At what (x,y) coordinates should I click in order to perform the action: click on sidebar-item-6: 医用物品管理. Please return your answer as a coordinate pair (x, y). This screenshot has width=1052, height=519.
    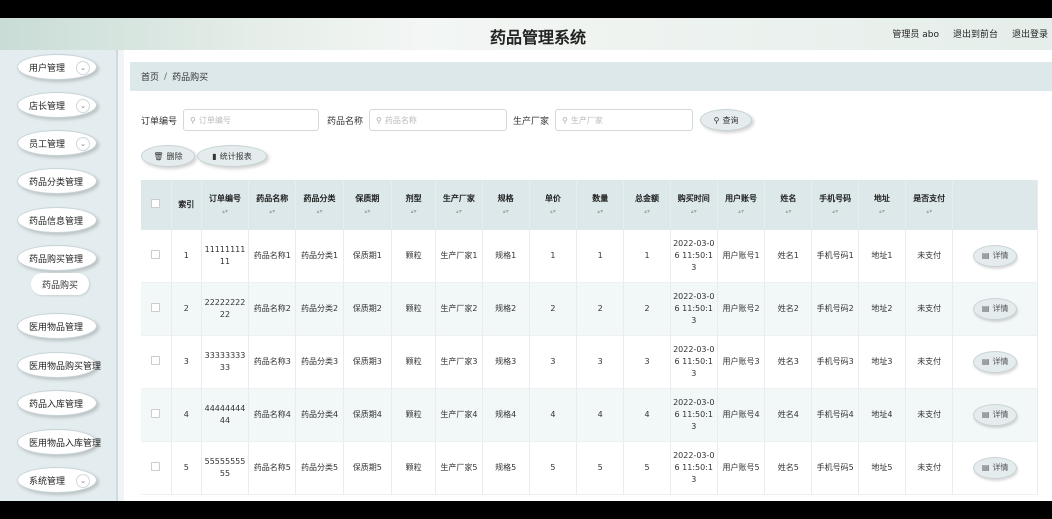
    Looking at the image, I should click on (57, 326).